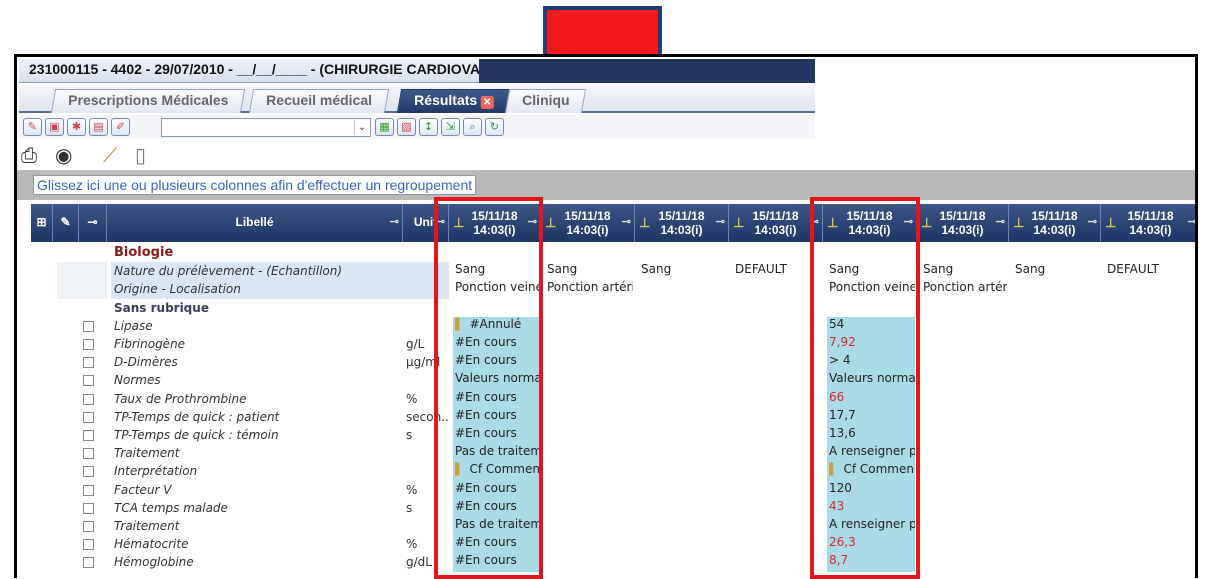 This screenshot has width=1211, height=579. Describe the element at coordinates (42, 223) in the screenshot. I see `column-chooser-icon: ⊞` at that location.